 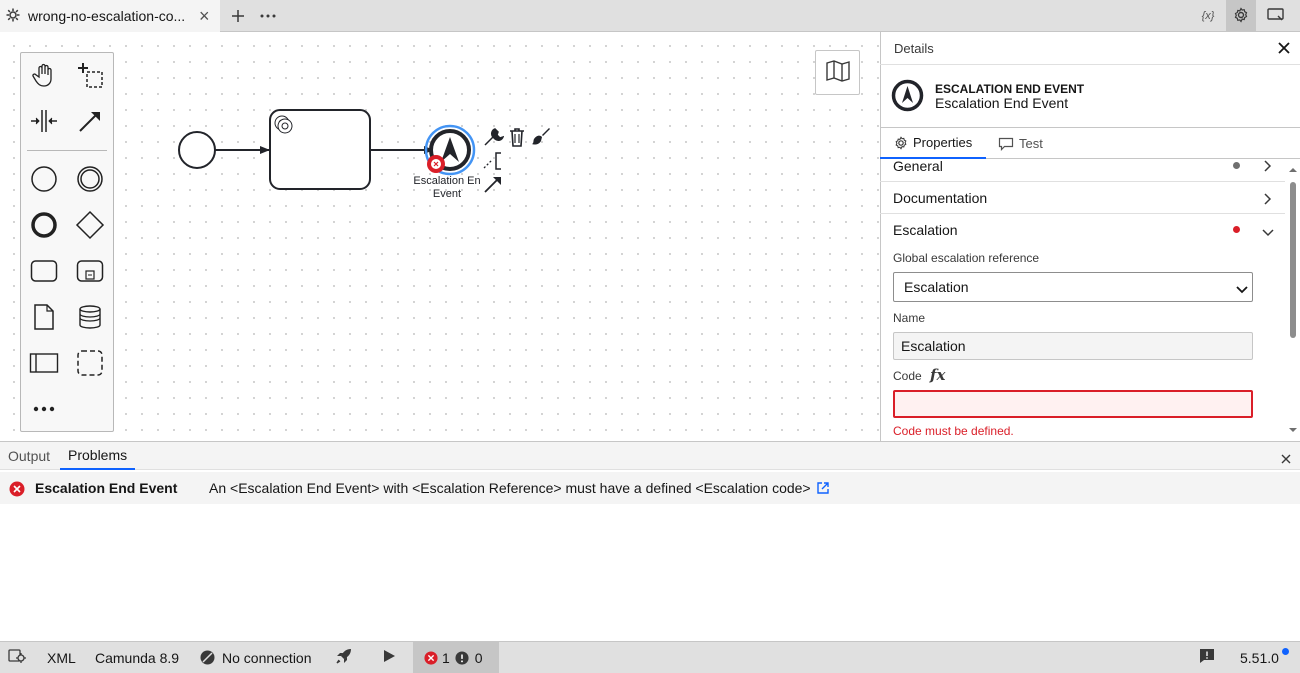 I want to click on group-icon, so click(x=90, y=363).